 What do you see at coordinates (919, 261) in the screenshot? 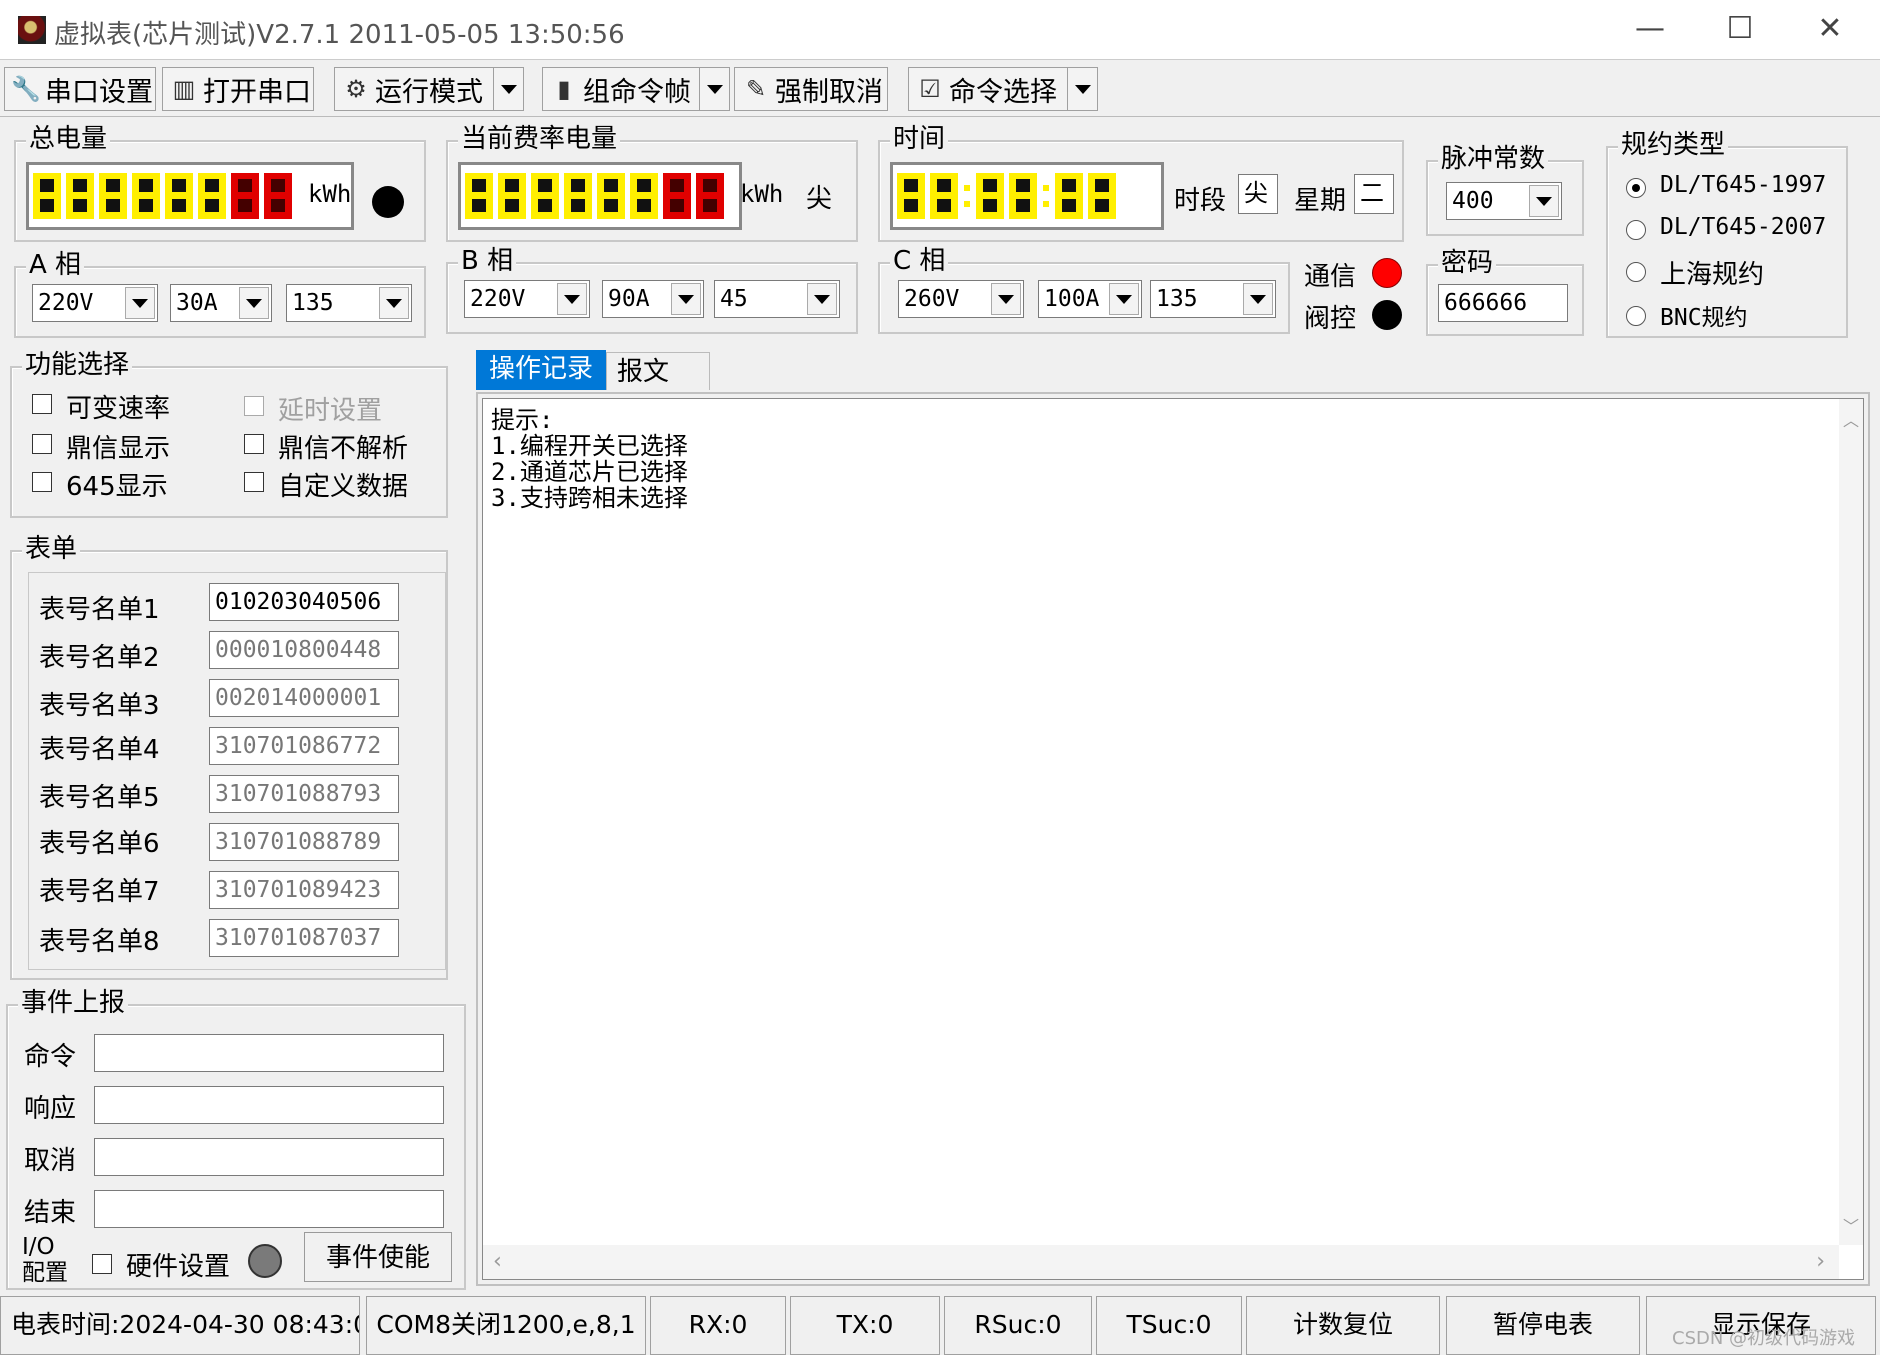
I see `phase-c-label: C 相` at bounding box center [919, 261].